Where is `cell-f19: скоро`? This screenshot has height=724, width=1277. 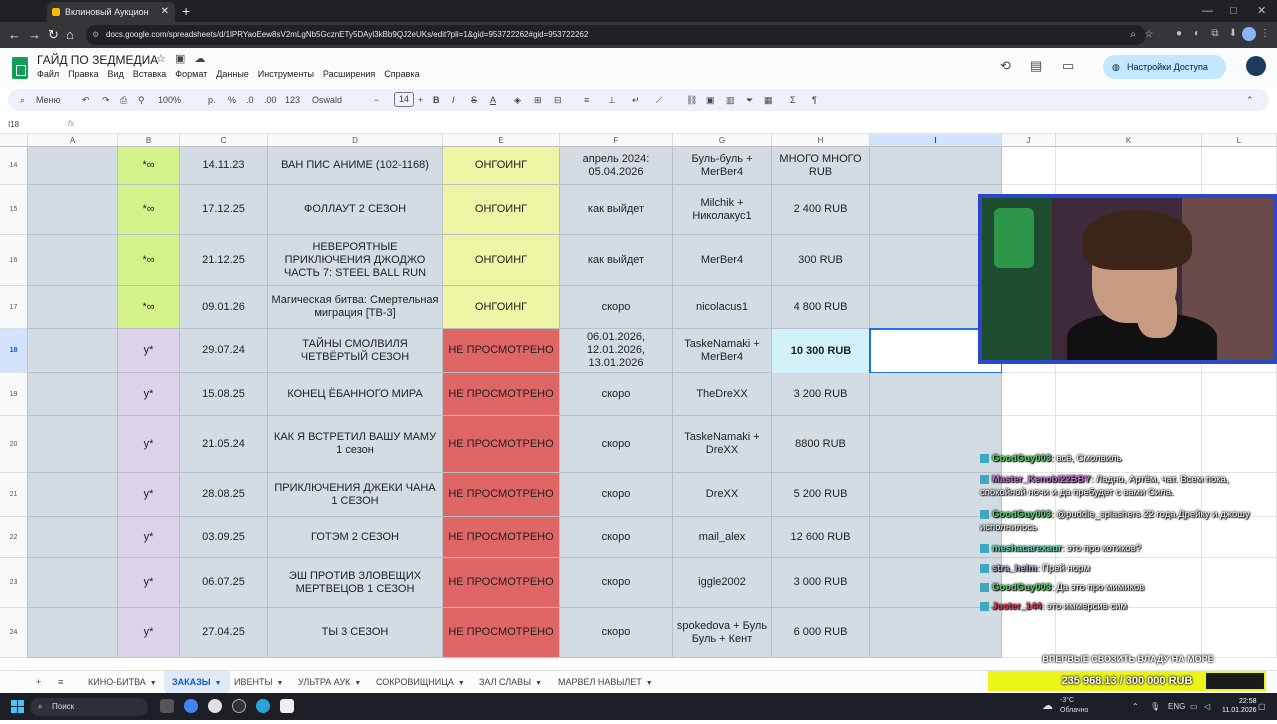
cell-f19: скоро is located at coordinates (616, 394).